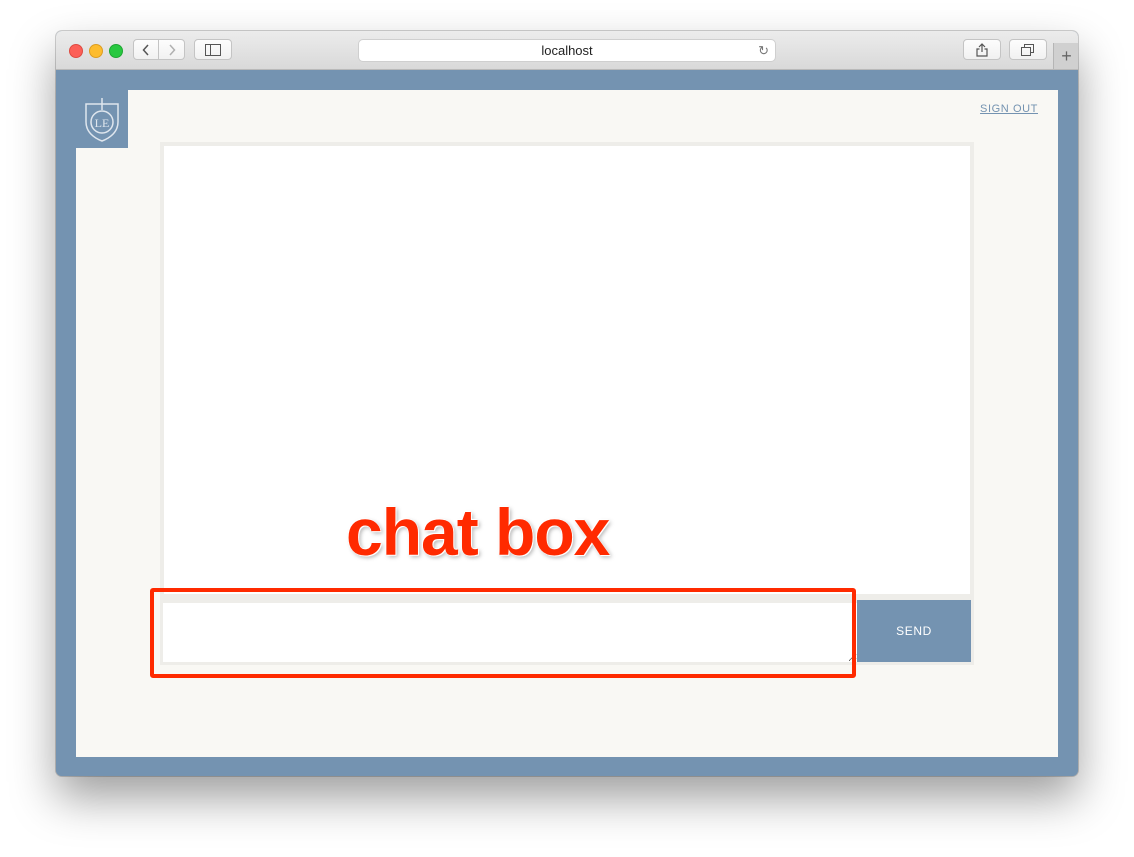  I want to click on sidebar-button, so click(213, 49).